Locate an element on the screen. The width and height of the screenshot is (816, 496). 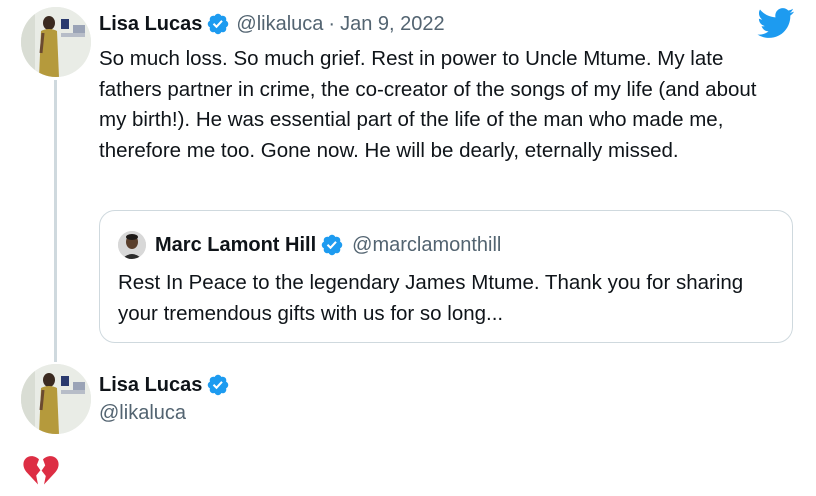
quoted-author-name: Marc Lamont Hill is located at coordinates (235, 245).